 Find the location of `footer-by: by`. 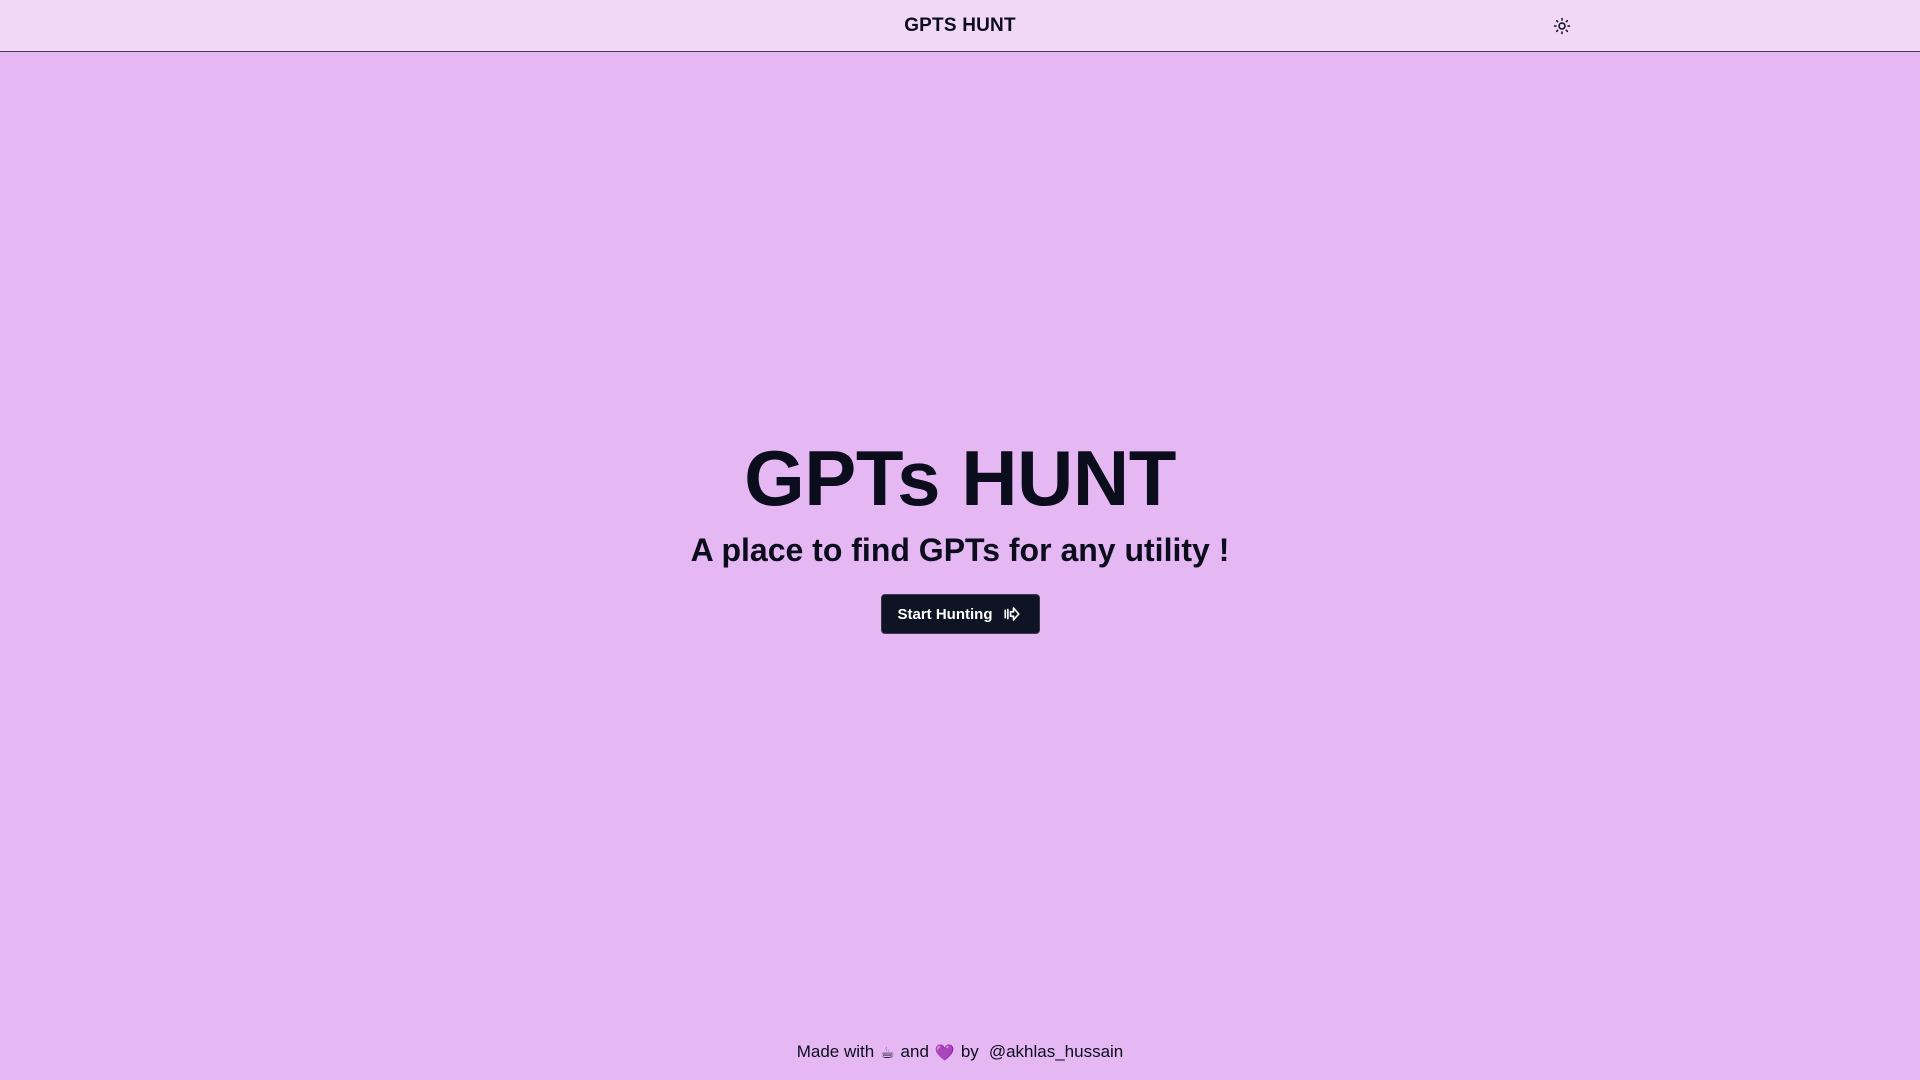

footer-by: by is located at coordinates (969, 1051).